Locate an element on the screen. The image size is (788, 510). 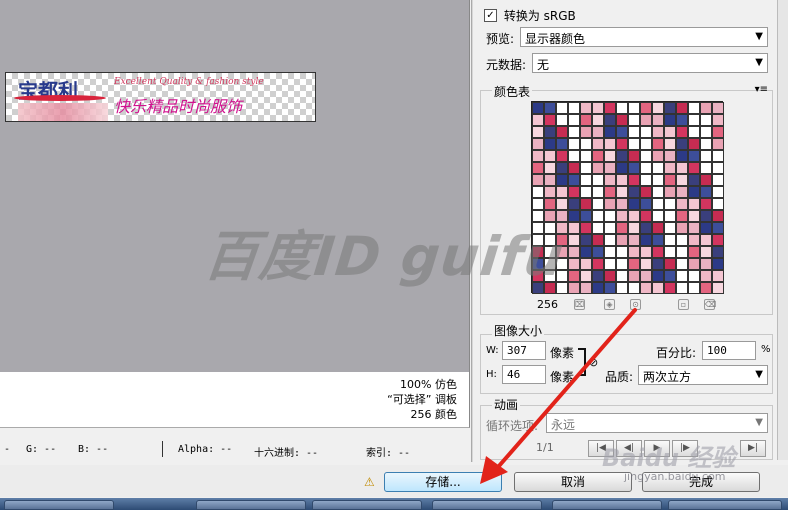
width-input: 307 is located at coordinates (524, 350).